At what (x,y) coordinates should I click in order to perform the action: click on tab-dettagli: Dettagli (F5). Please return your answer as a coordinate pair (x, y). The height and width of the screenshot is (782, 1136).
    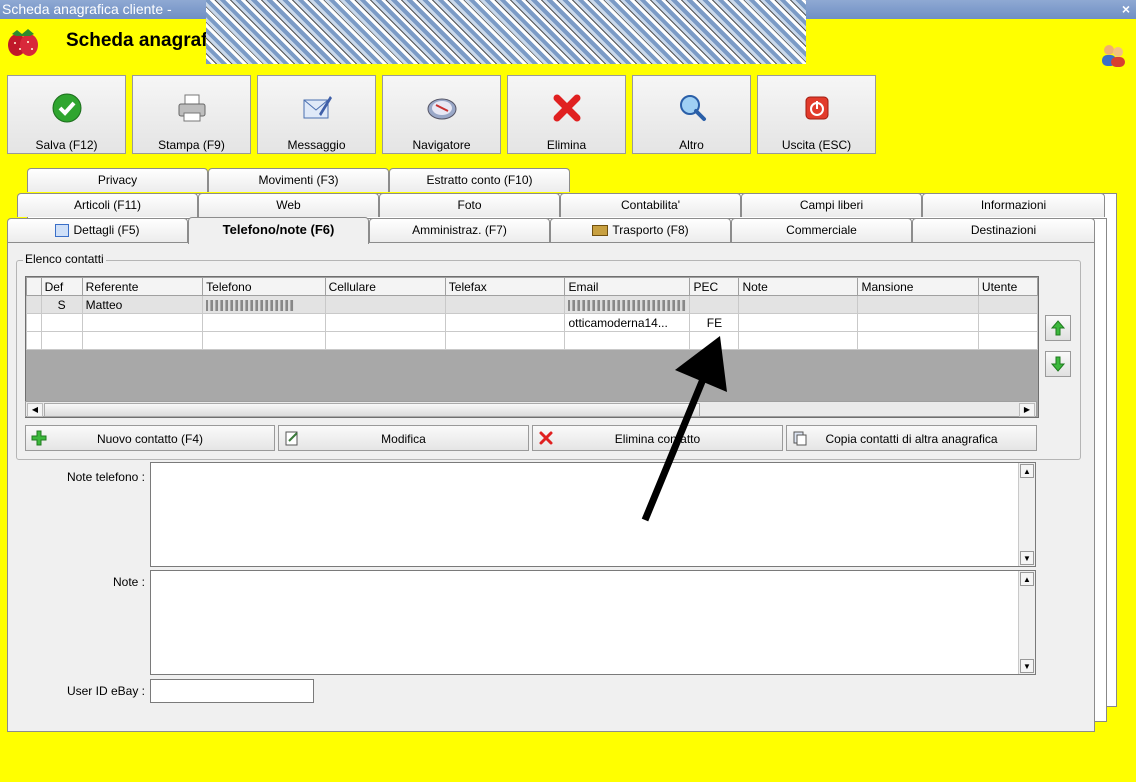
    Looking at the image, I should click on (97, 230).